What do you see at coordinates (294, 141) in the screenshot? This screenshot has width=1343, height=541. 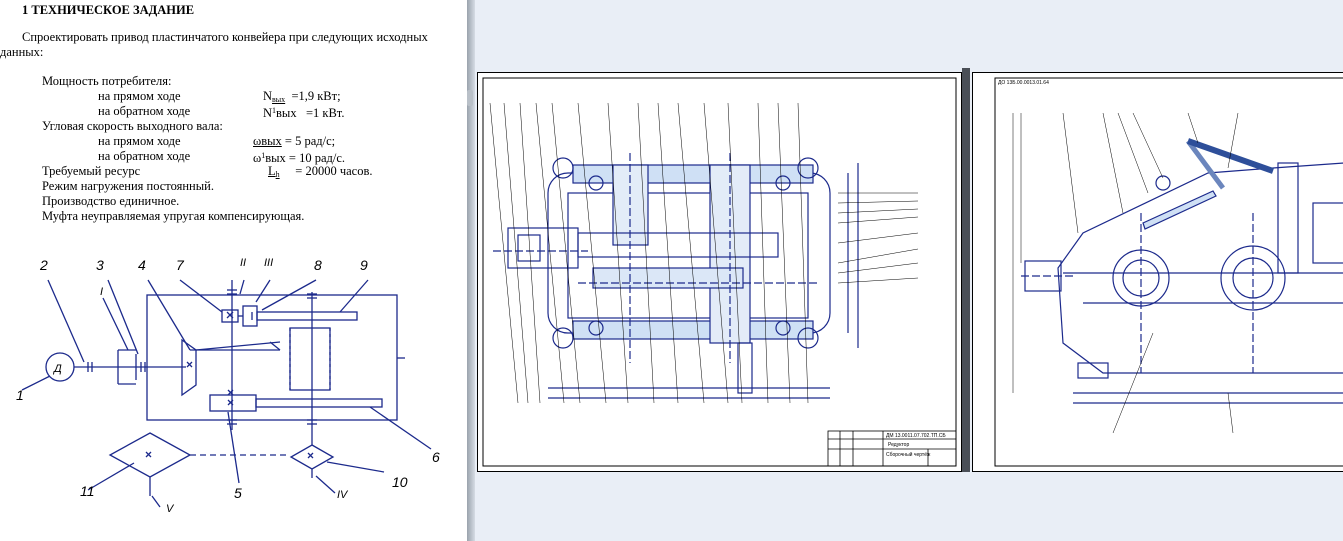 I see `speed-forward-value: ωвых = 5 рад/с;` at bounding box center [294, 141].